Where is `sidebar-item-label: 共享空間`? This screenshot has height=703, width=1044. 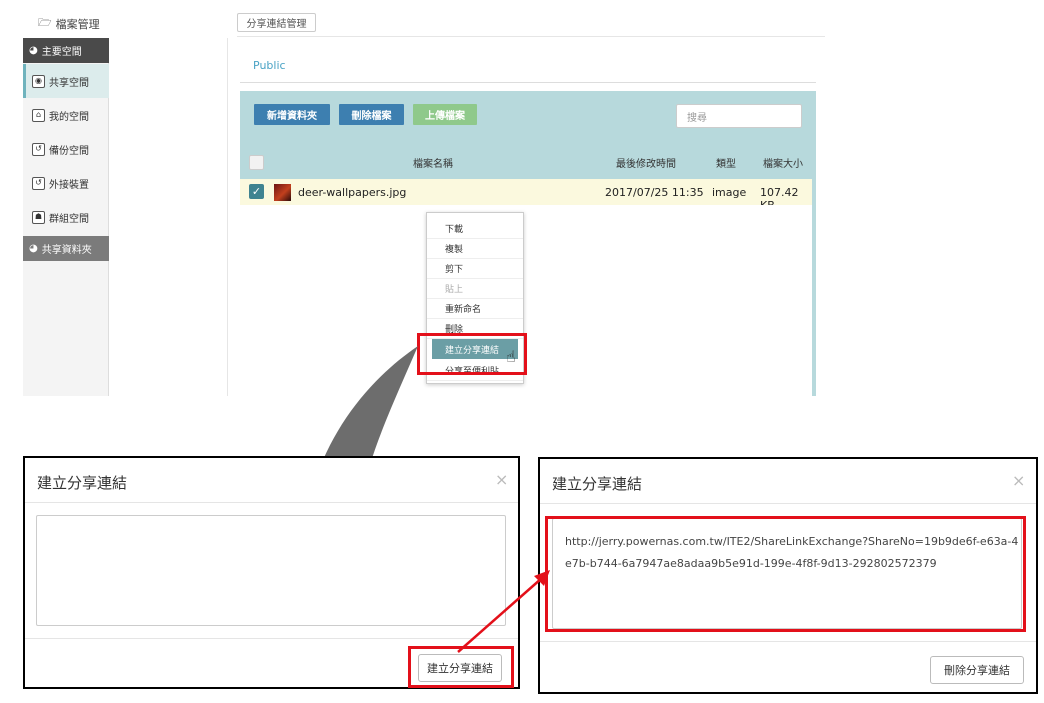
sidebar-item-label: 共享空間 is located at coordinates (69, 83).